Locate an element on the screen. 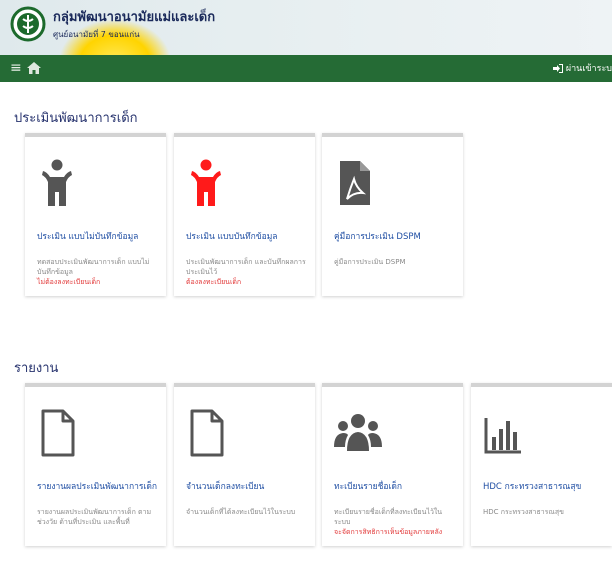 This screenshot has height=582, width=612. bar-chart-icon is located at coordinates (502, 436).